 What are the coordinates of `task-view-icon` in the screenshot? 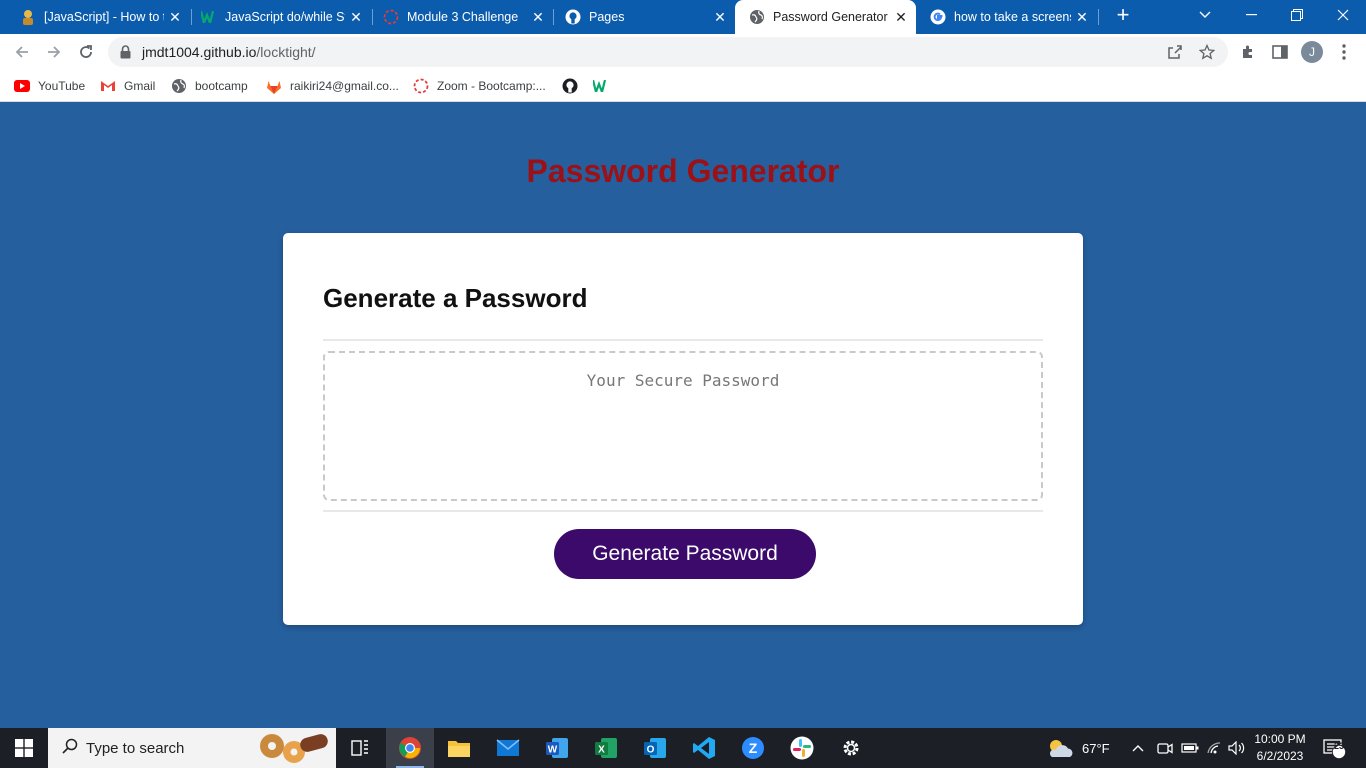 It's located at (359, 748).